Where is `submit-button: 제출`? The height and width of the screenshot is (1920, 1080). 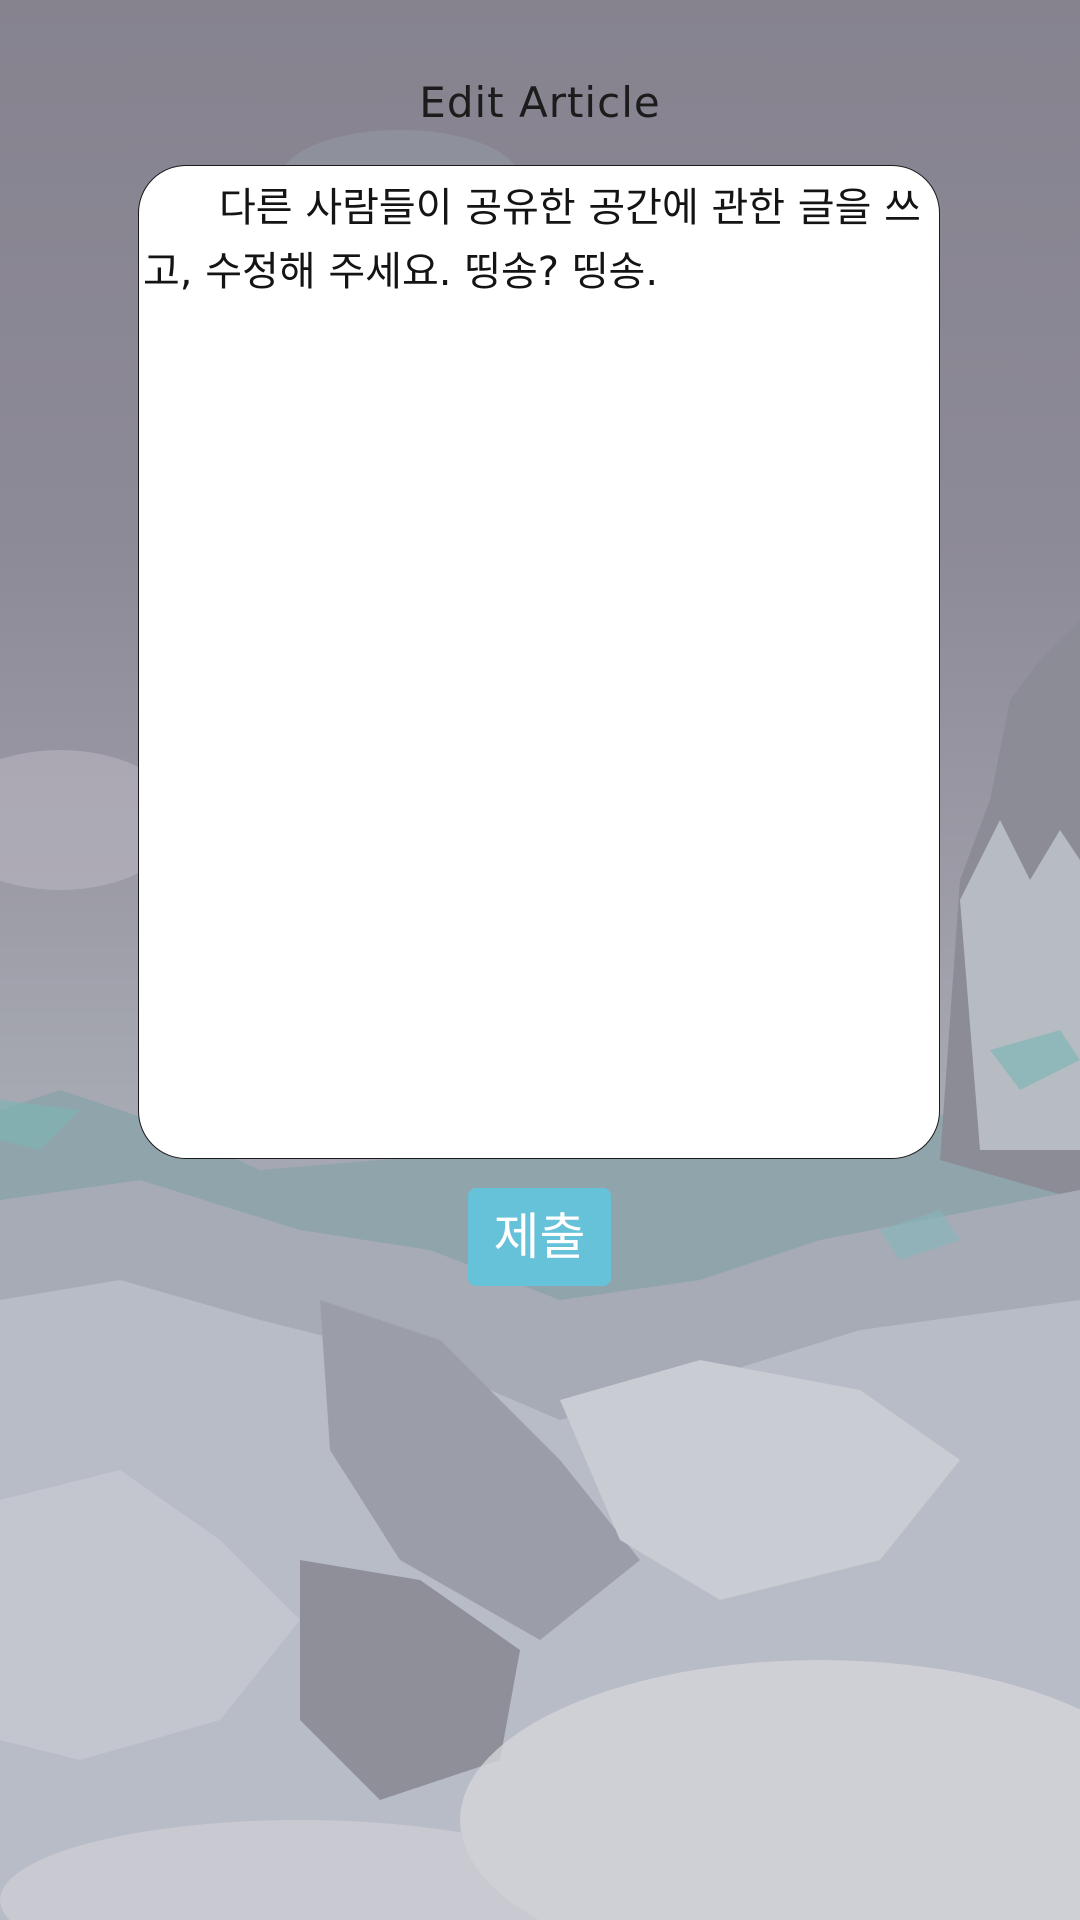
submit-button: 제출 is located at coordinates (539, 1237).